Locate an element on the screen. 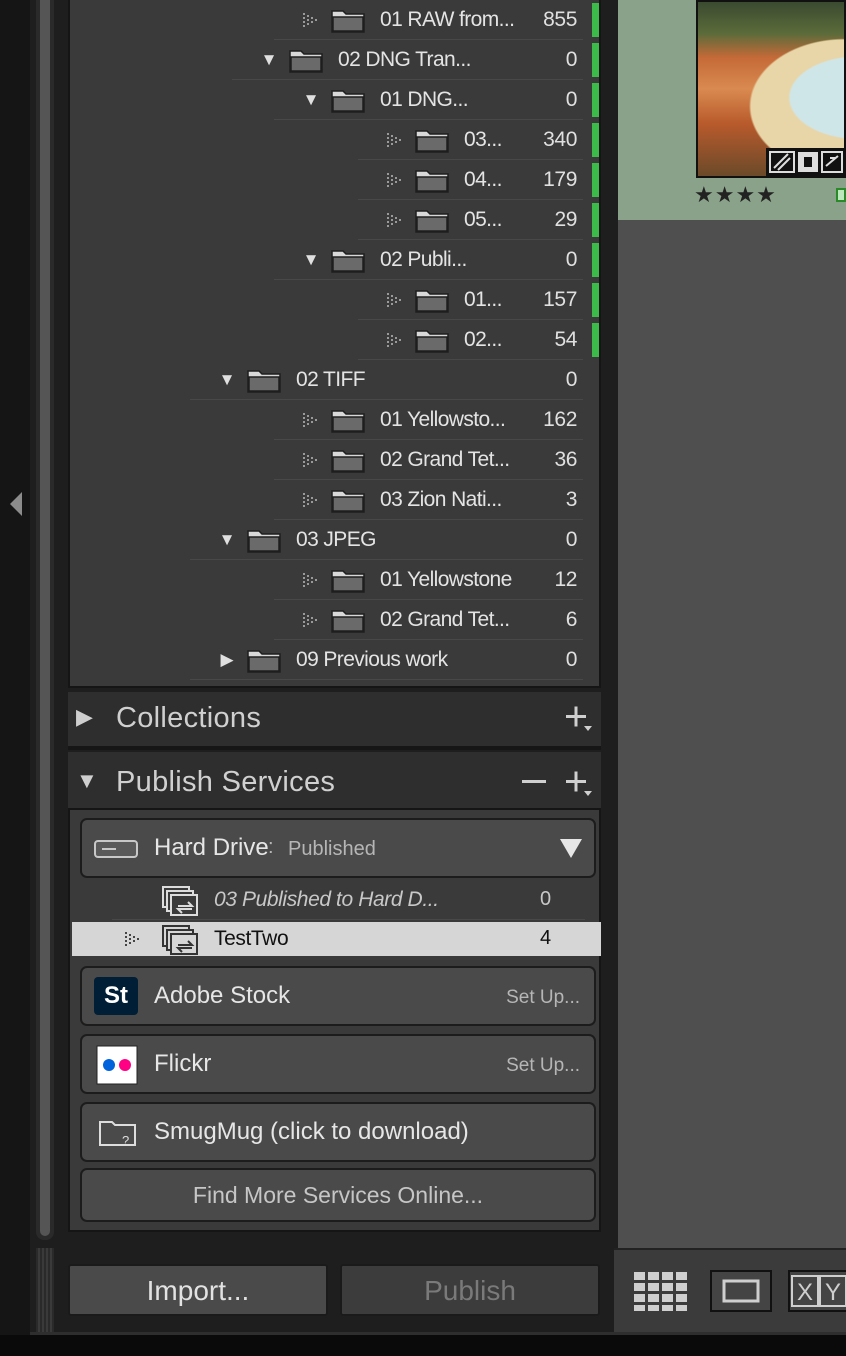 This screenshot has width=846, height=1356. chevron-down-icon is located at coordinates (571, 848).